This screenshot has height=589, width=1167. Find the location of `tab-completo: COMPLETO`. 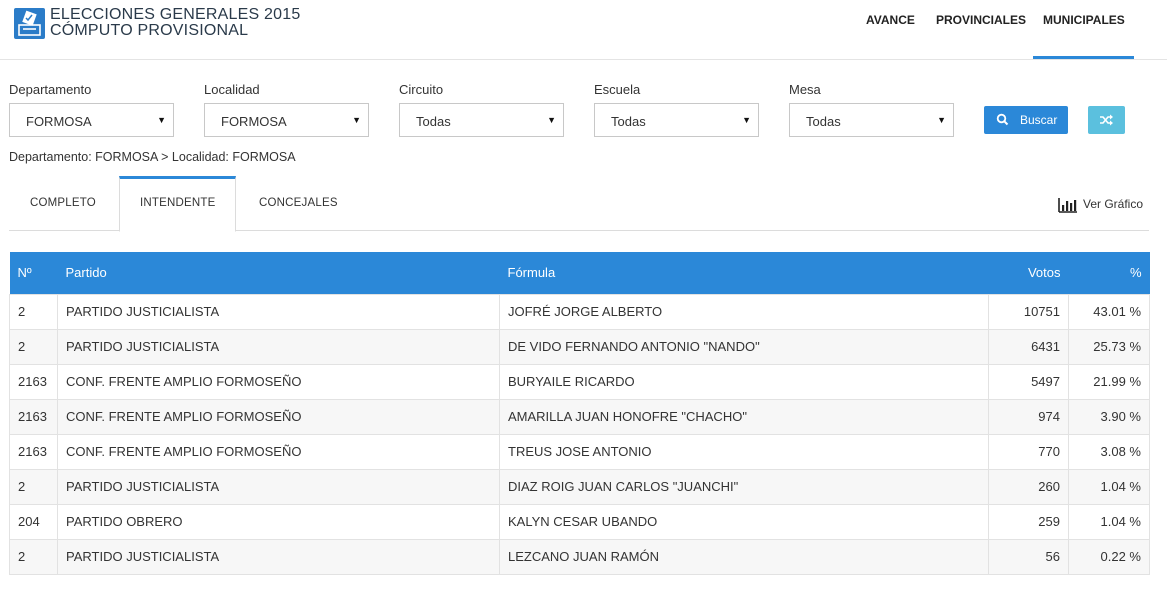

tab-completo: COMPLETO is located at coordinates (63, 203).